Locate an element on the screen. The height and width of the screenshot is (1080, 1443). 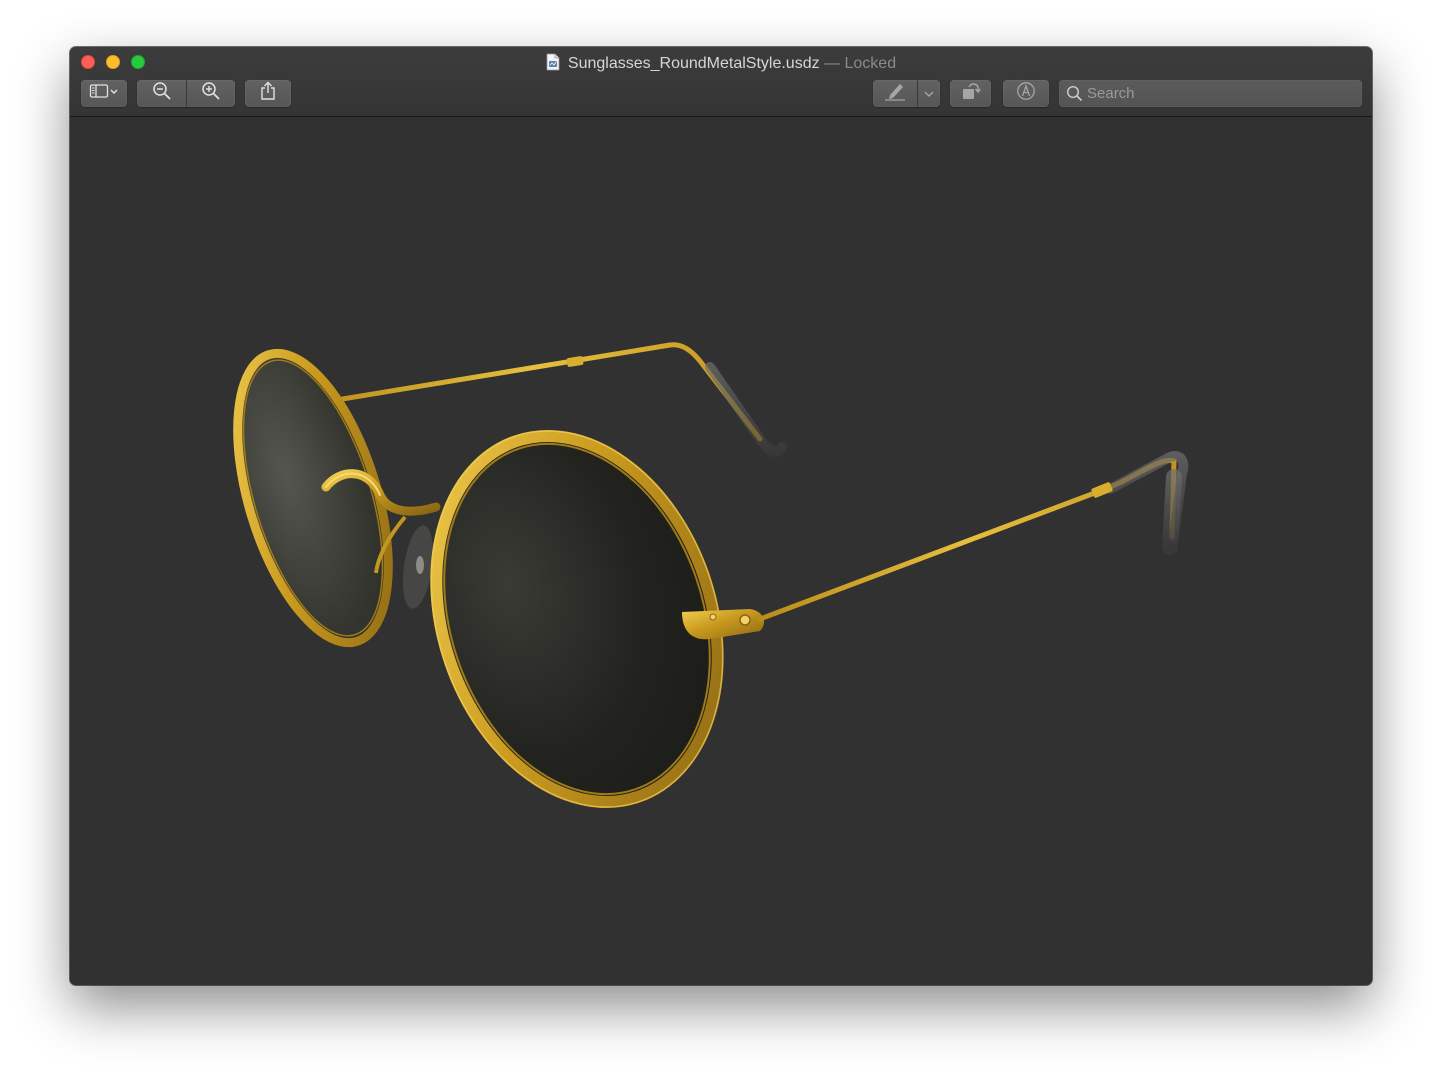
search-field is located at coordinates (1210, 93).